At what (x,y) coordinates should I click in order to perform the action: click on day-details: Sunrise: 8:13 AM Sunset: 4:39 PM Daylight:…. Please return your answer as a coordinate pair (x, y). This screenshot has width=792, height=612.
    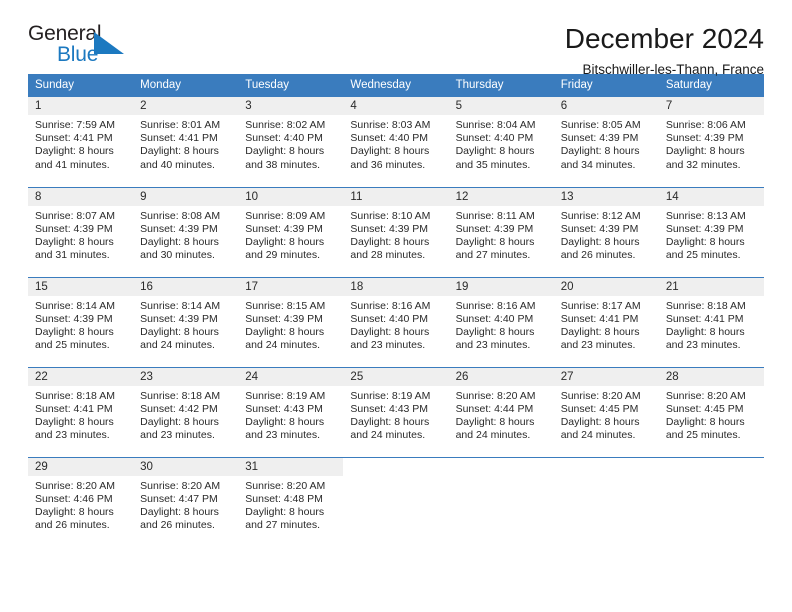
    Looking at the image, I should click on (711, 234).